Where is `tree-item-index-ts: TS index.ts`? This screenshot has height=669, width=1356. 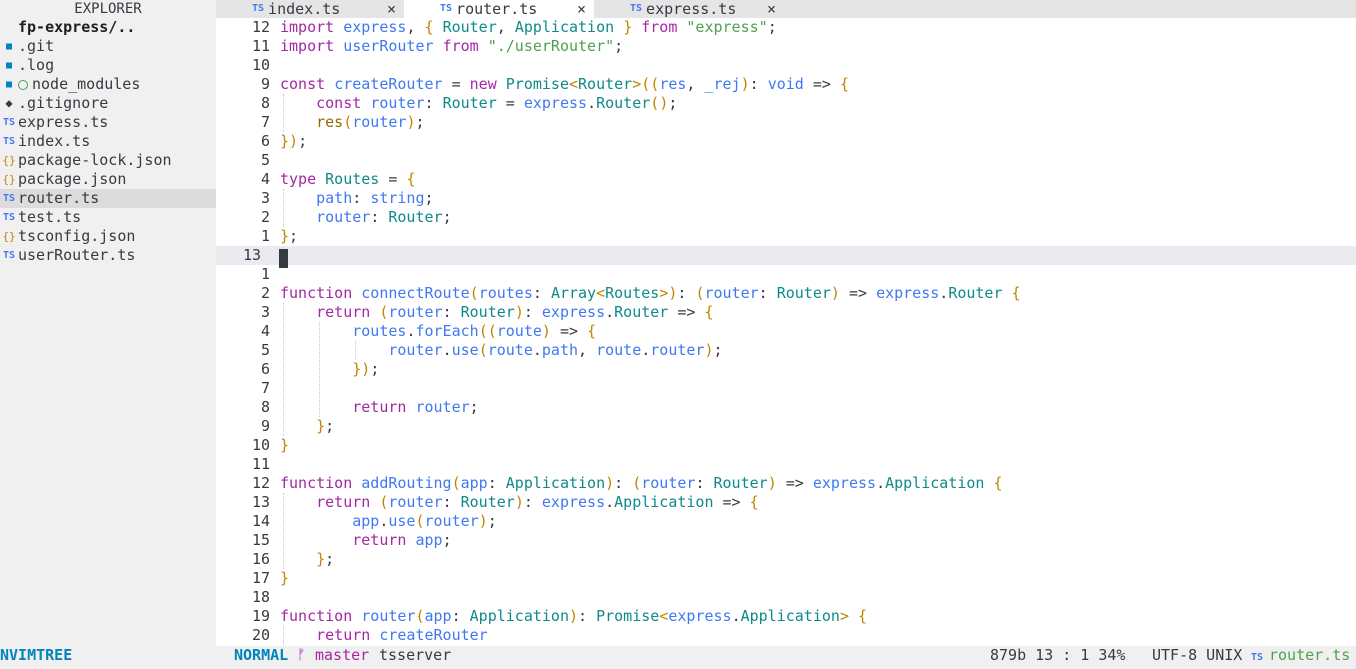 tree-item-index-ts: TS index.ts is located at coordinates (108, 141).